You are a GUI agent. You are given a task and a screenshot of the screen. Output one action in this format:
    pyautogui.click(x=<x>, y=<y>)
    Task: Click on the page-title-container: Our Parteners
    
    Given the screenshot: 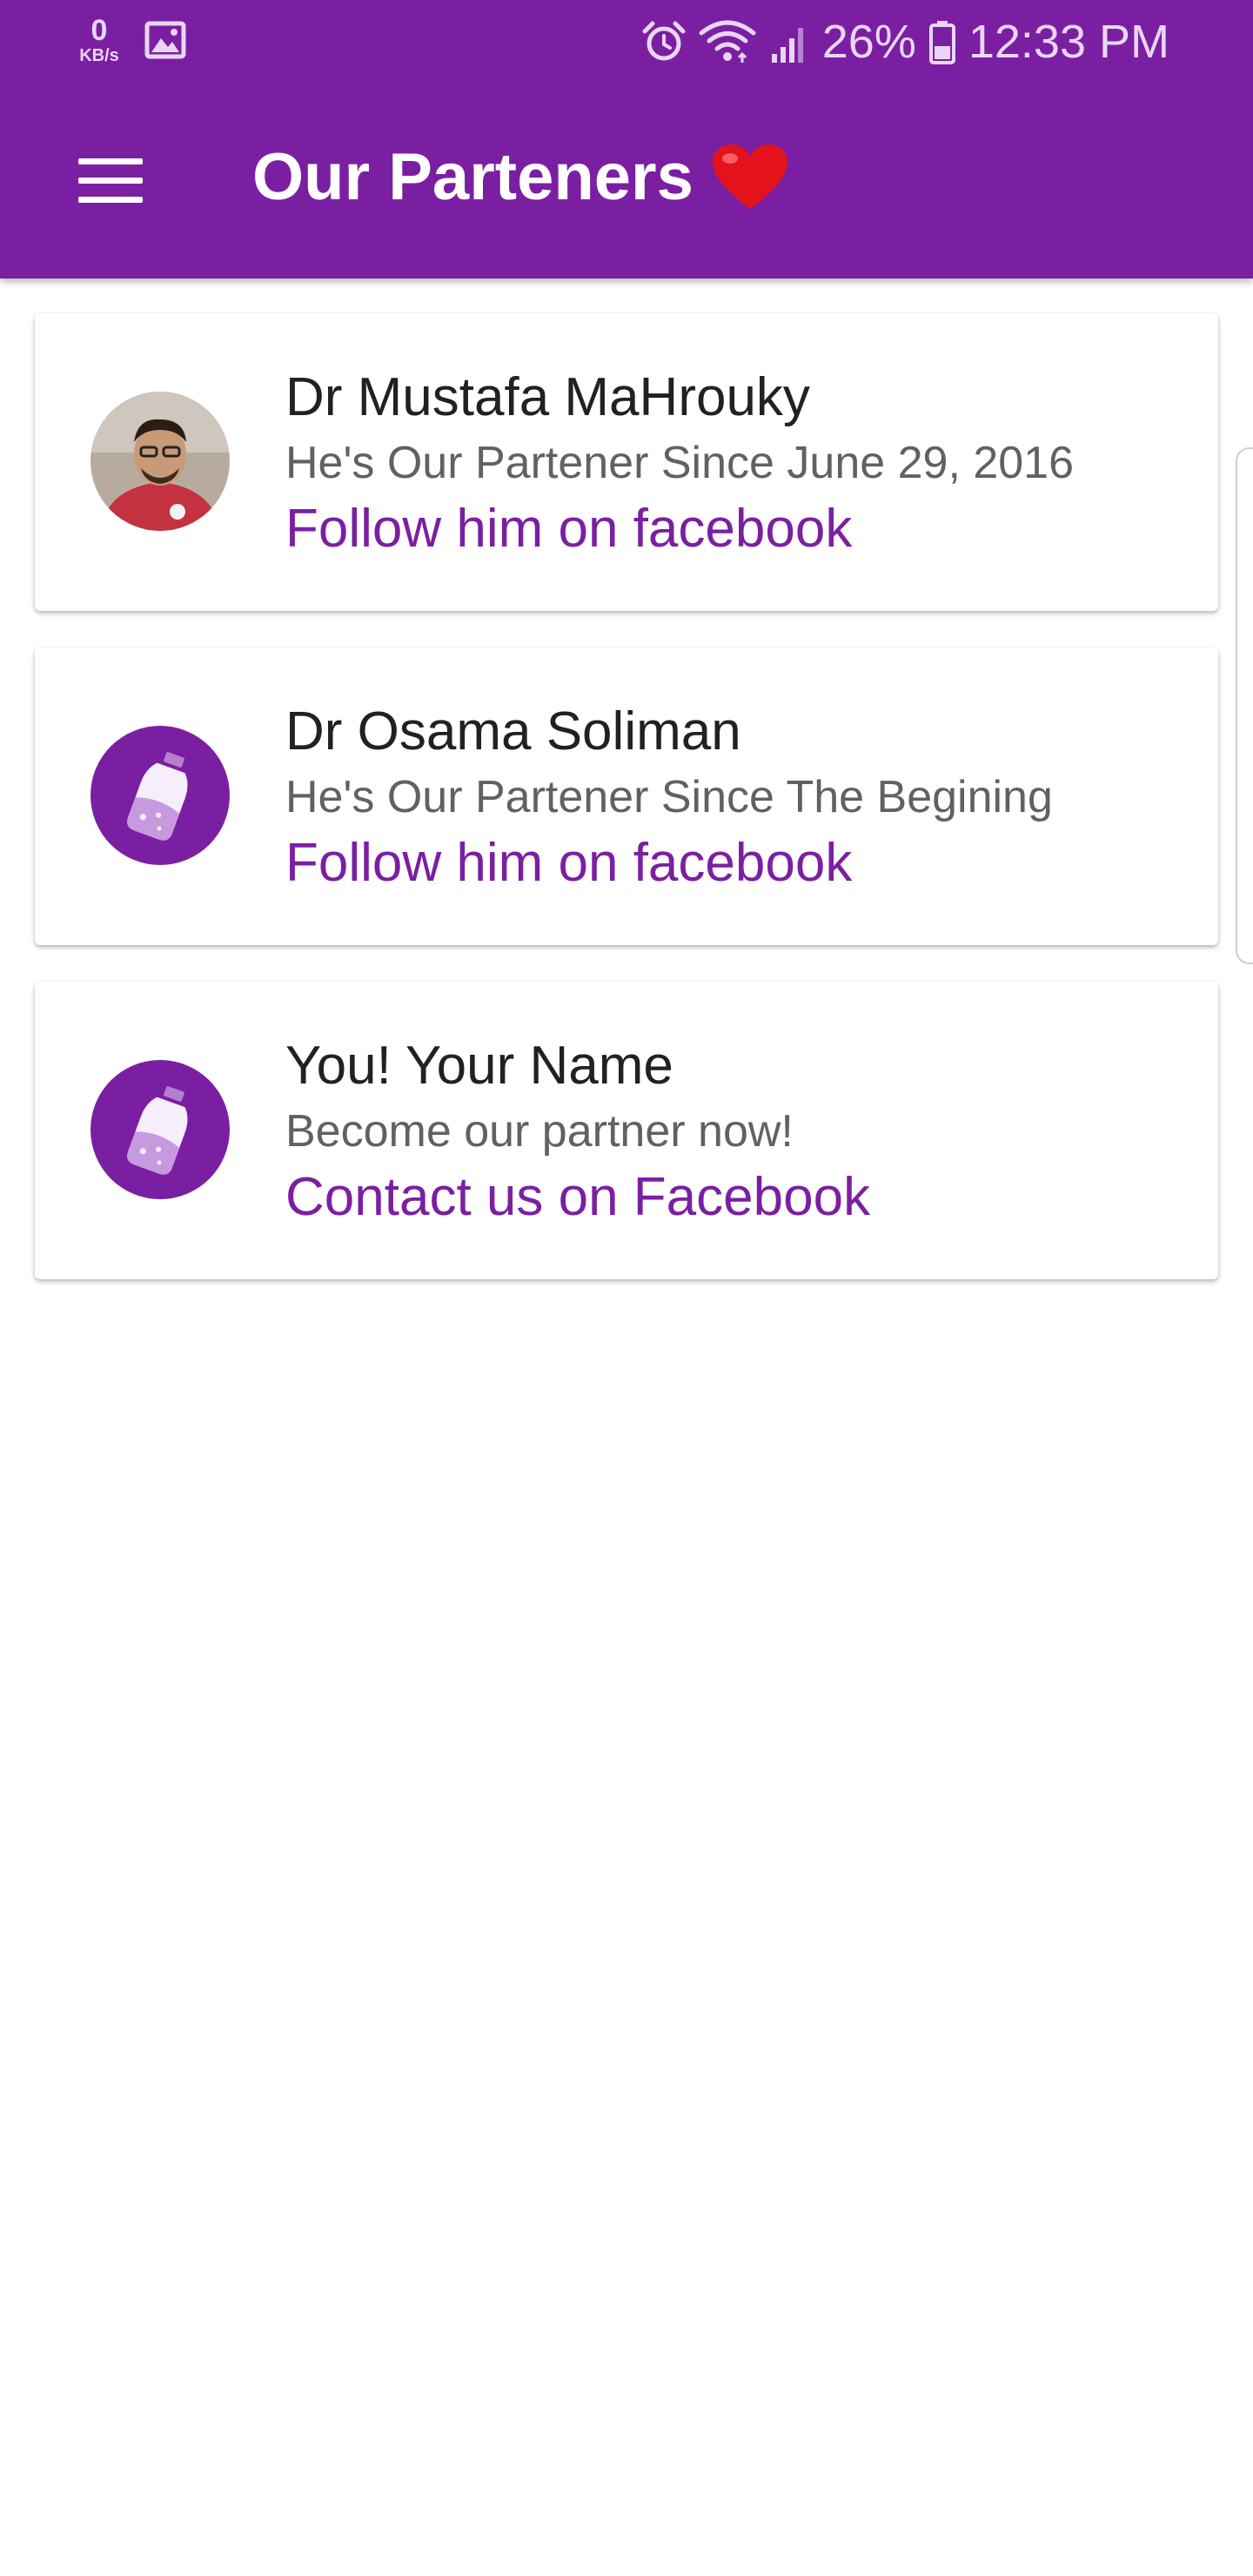 What is the action you would take?
    pyautogui.click(x=520, y=177)
    